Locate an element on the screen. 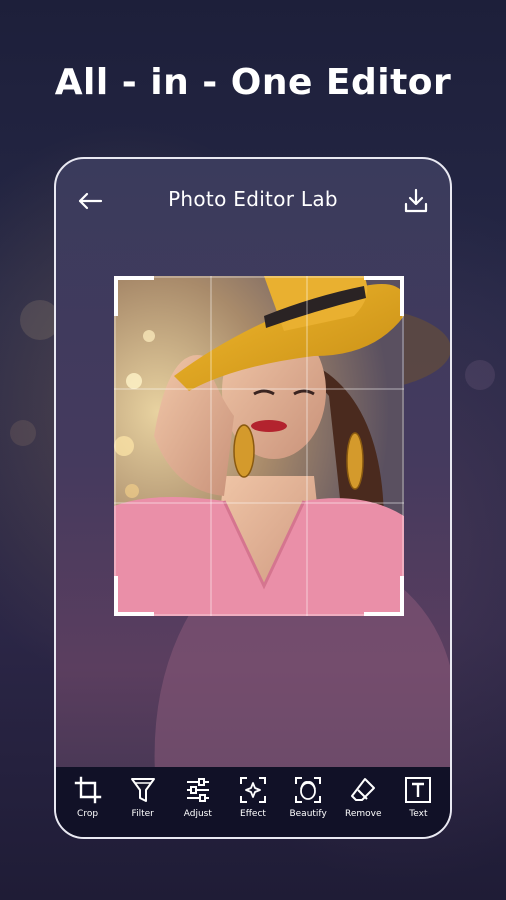 This screenshot has height=900, width=506. tool-beautify: Beautify is located at coordinates (308, 793).